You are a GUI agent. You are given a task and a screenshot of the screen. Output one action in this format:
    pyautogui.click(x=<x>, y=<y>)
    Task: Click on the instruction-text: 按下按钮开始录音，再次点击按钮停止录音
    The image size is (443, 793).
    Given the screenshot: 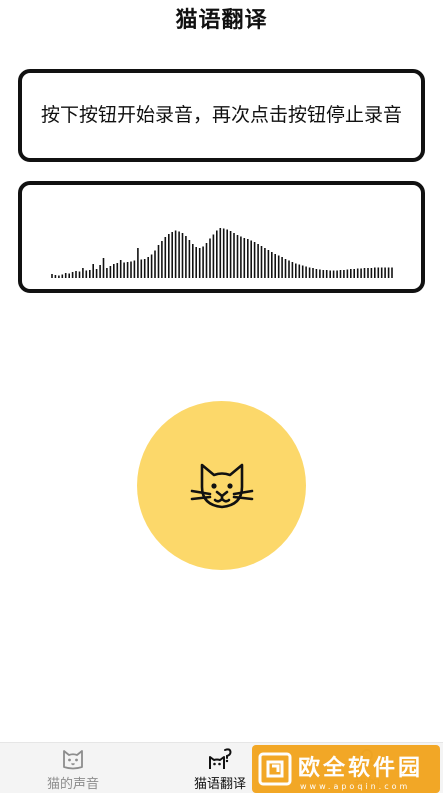 What is the action you would take?
    pyautogui.click(x=221, y=115)
    